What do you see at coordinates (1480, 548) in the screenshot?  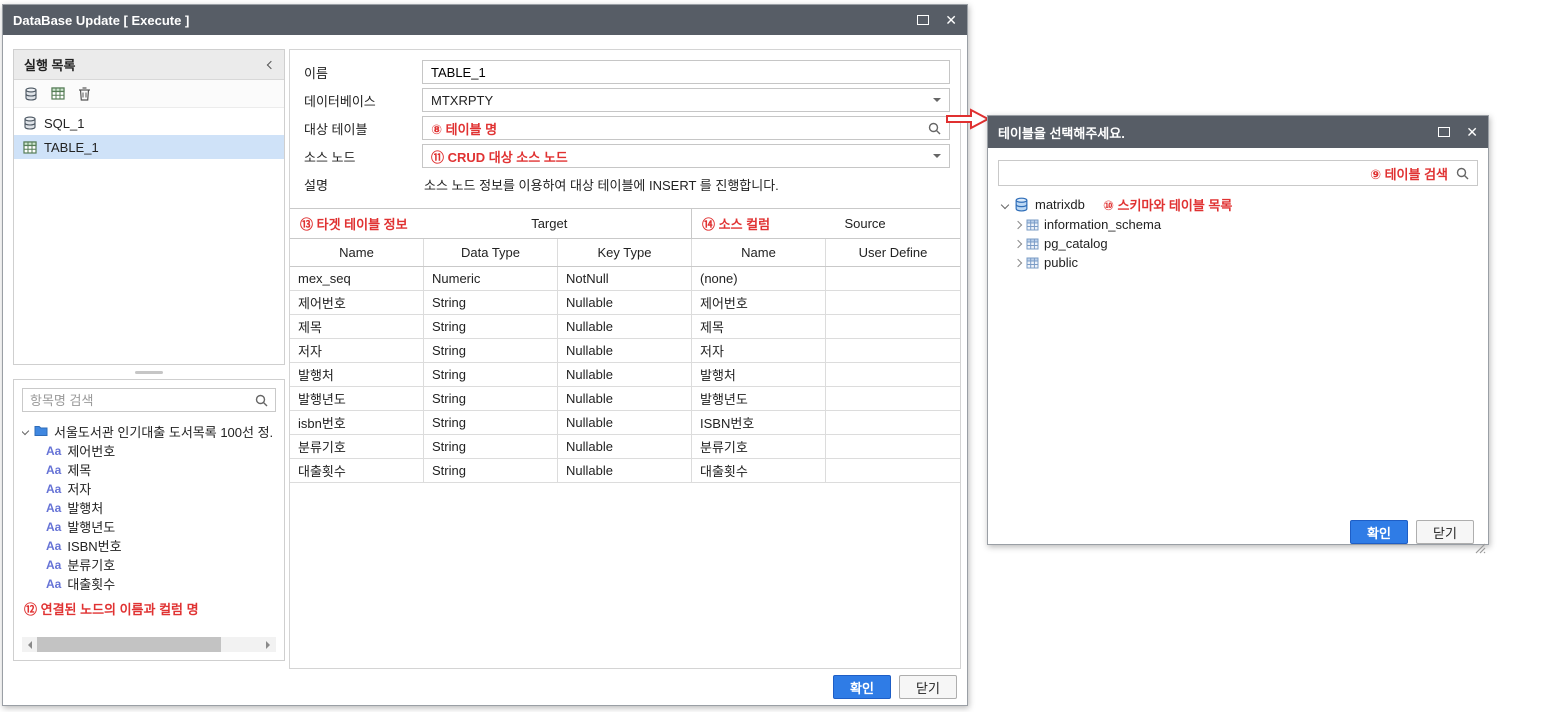 I see `resize-grip` at bounding box center [1480, 548].